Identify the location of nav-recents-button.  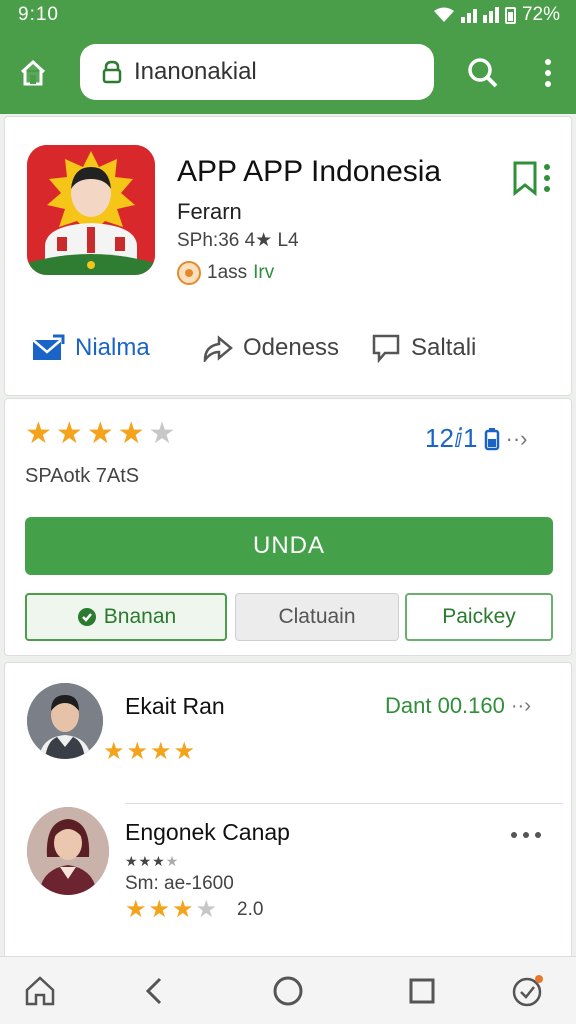
(422, 991).